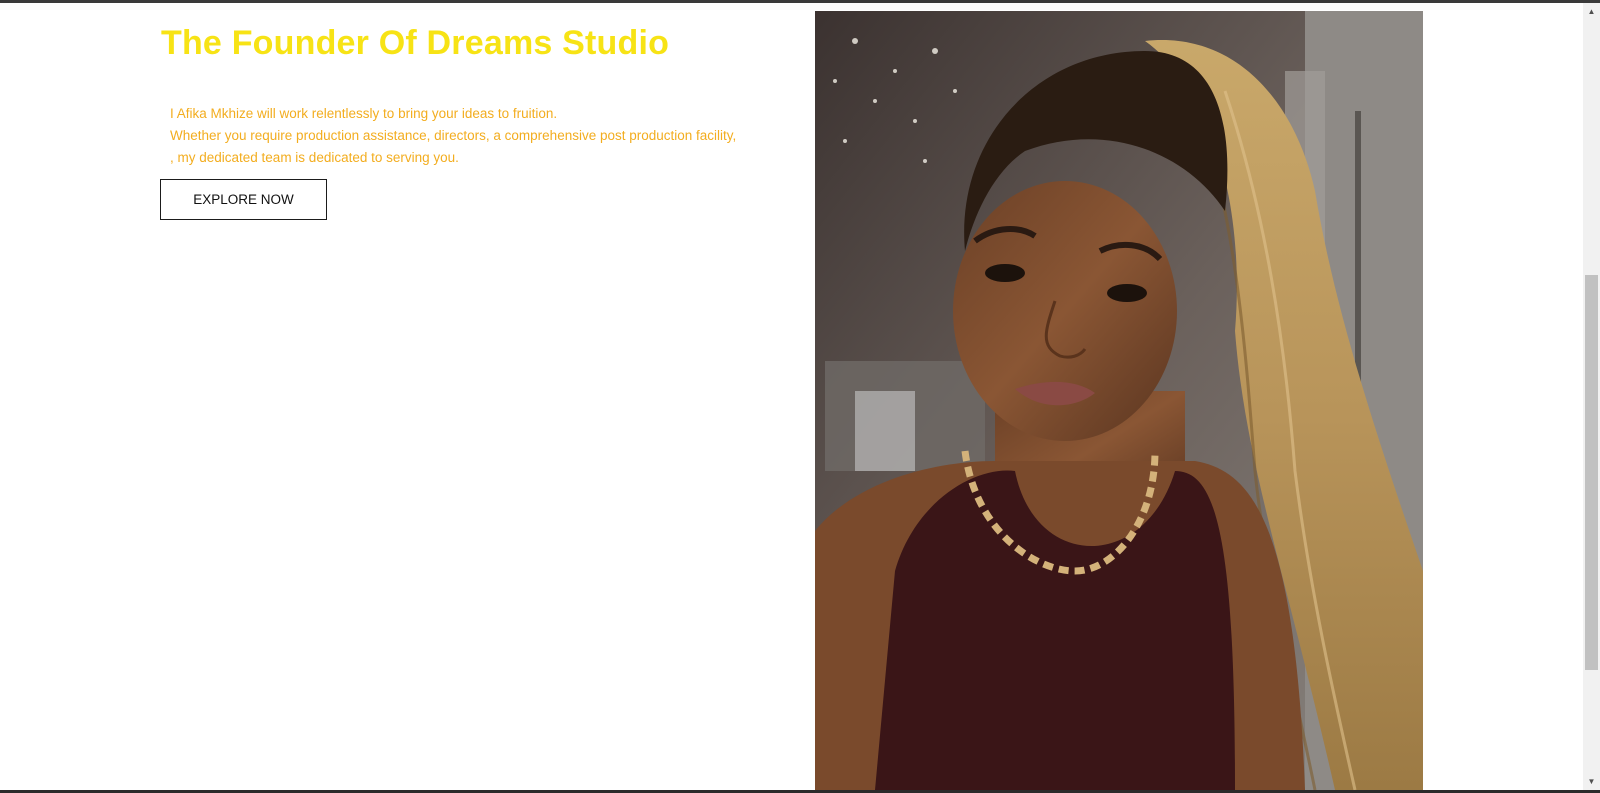  I want to click on vertical-scrollbar: ▲ ▼, so click(1591, 396).